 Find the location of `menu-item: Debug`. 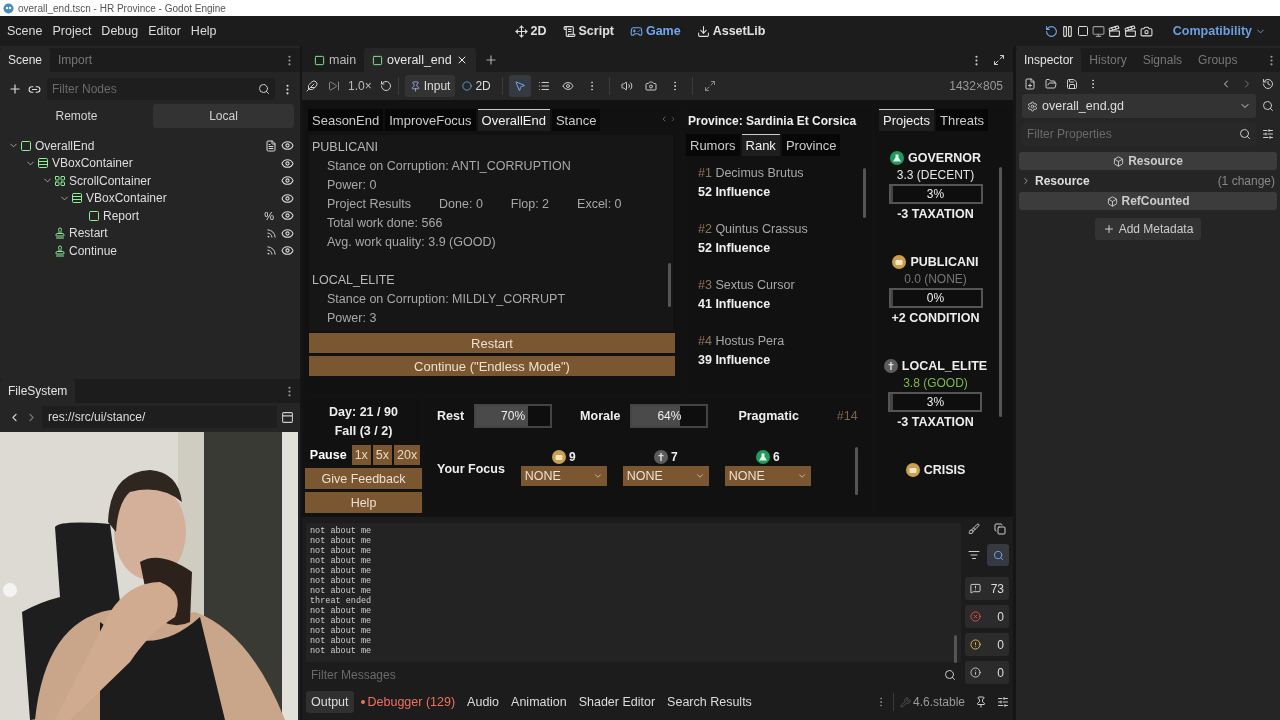

menu-item: Debug is located at coordinates (120, 31).